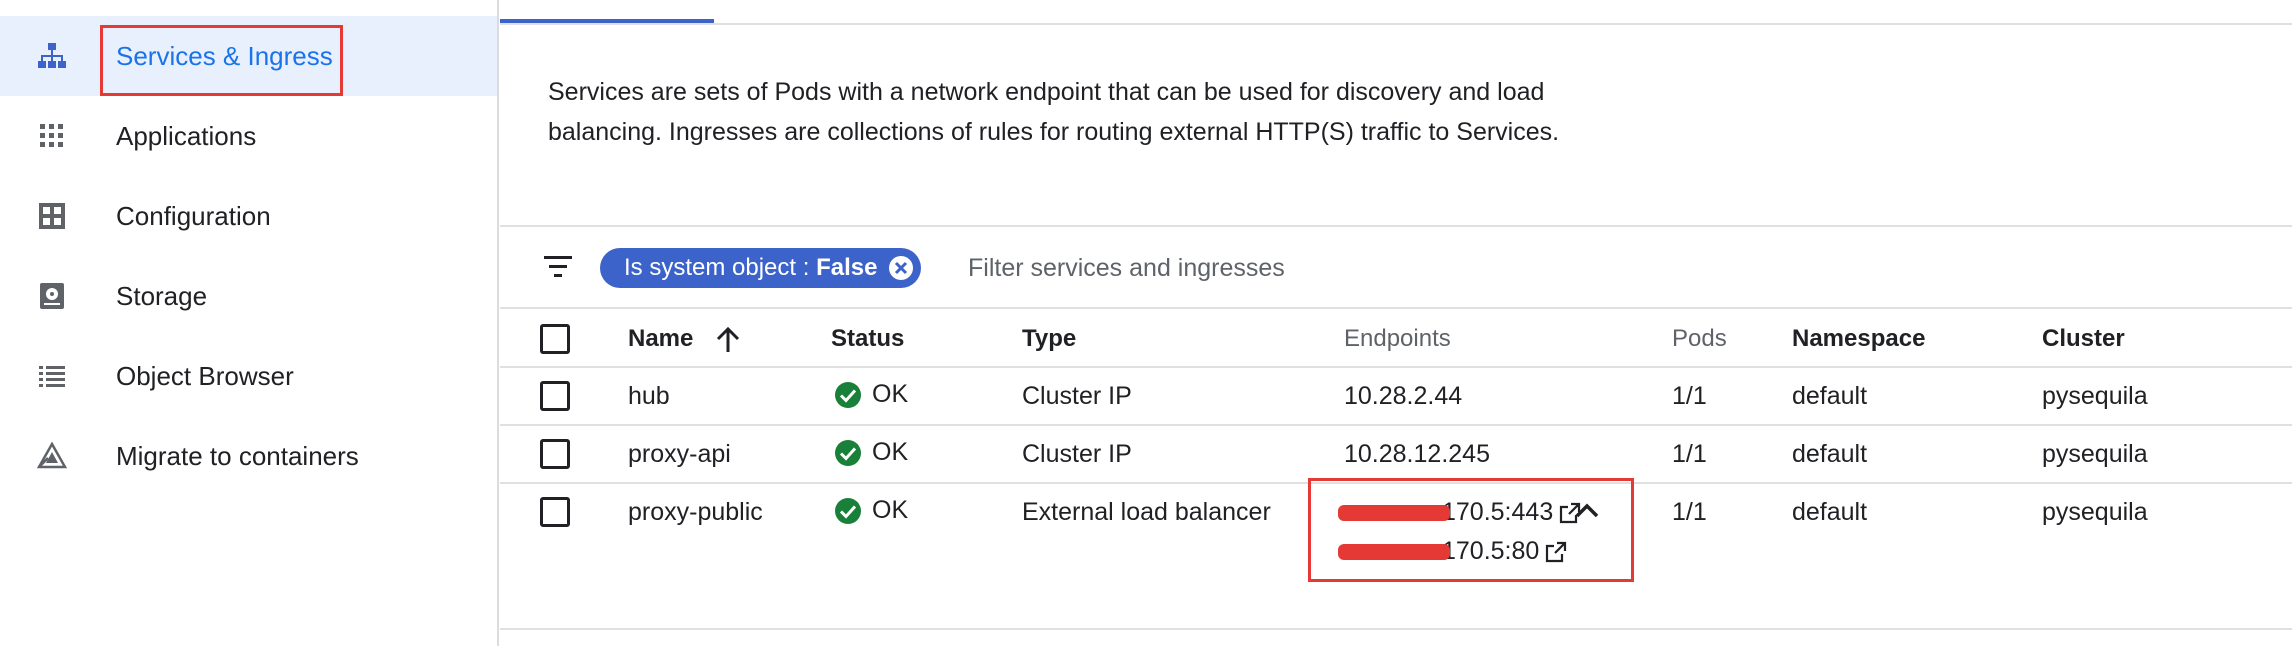 The image size is (2292, 646). What do you see at coordinates (1699, 338) in the screenshot?
I see `column-header-pods: Pods` at bounding box center [1699, 338].